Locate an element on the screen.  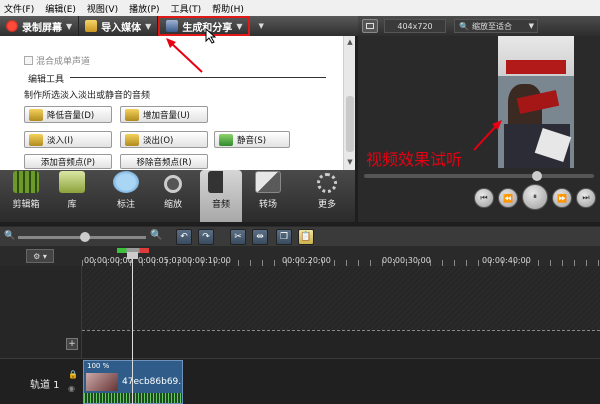
silence-button: 静音(S) is located at coordinates (252, 139).